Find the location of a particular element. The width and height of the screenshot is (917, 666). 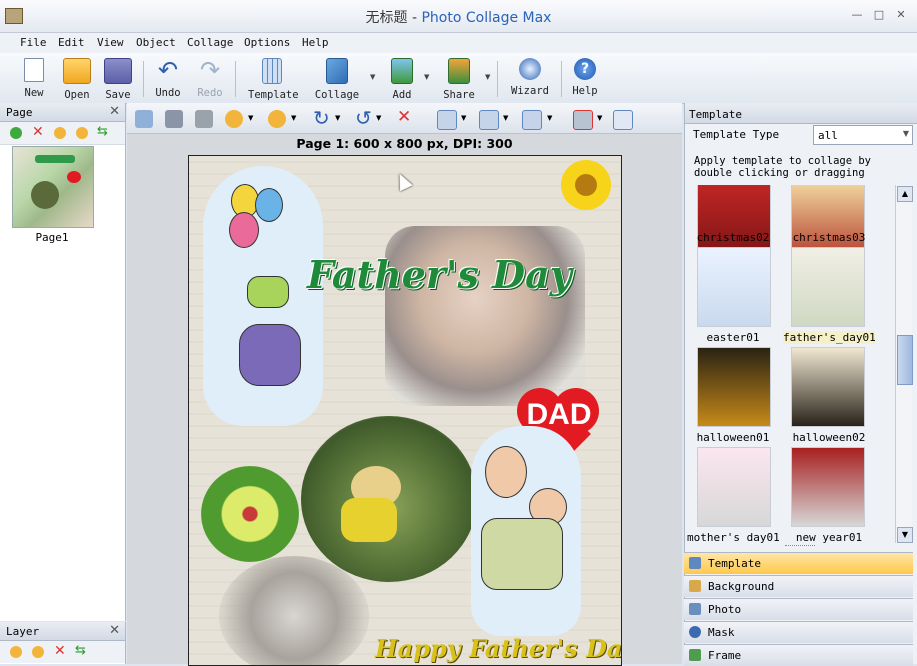

chevron-down-icon: ▼ is located at coordinates (906, 133).